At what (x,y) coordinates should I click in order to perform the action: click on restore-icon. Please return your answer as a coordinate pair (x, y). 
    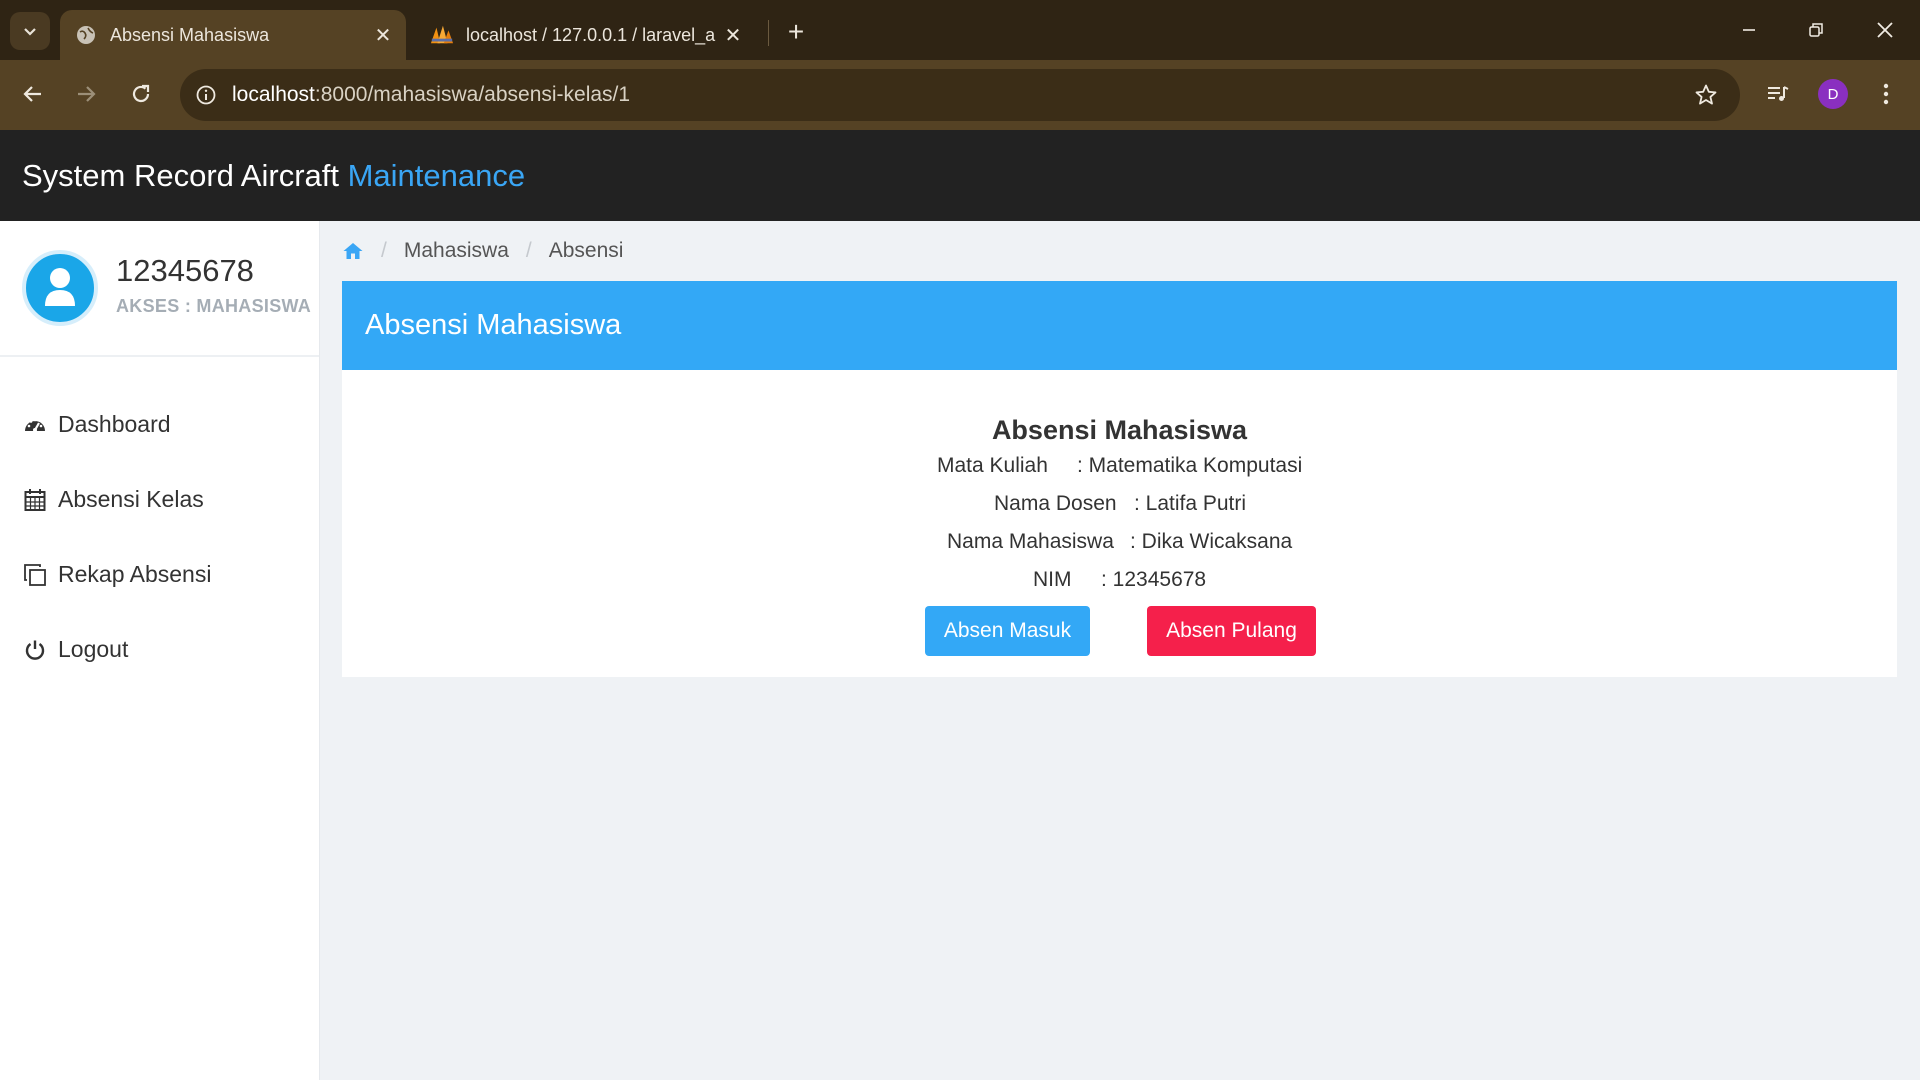
    Looking at the image, I should click on (1816, 30).